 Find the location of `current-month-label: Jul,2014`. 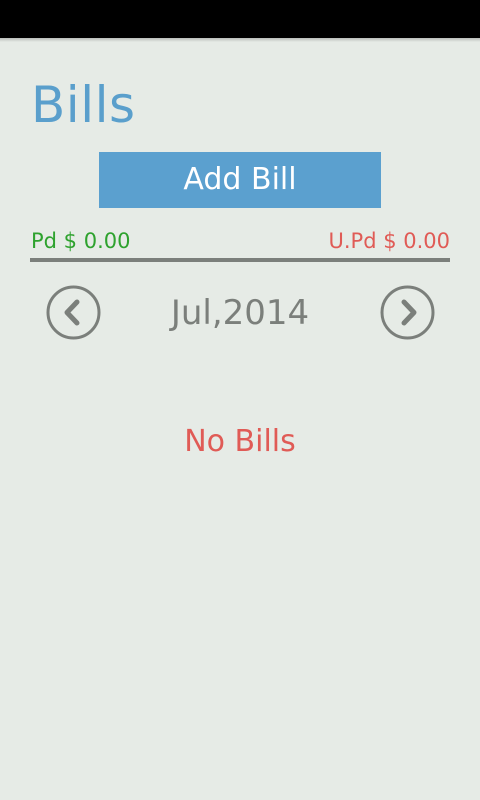

current-month-label: Jul,2014 is located at coordinates (240, 313).